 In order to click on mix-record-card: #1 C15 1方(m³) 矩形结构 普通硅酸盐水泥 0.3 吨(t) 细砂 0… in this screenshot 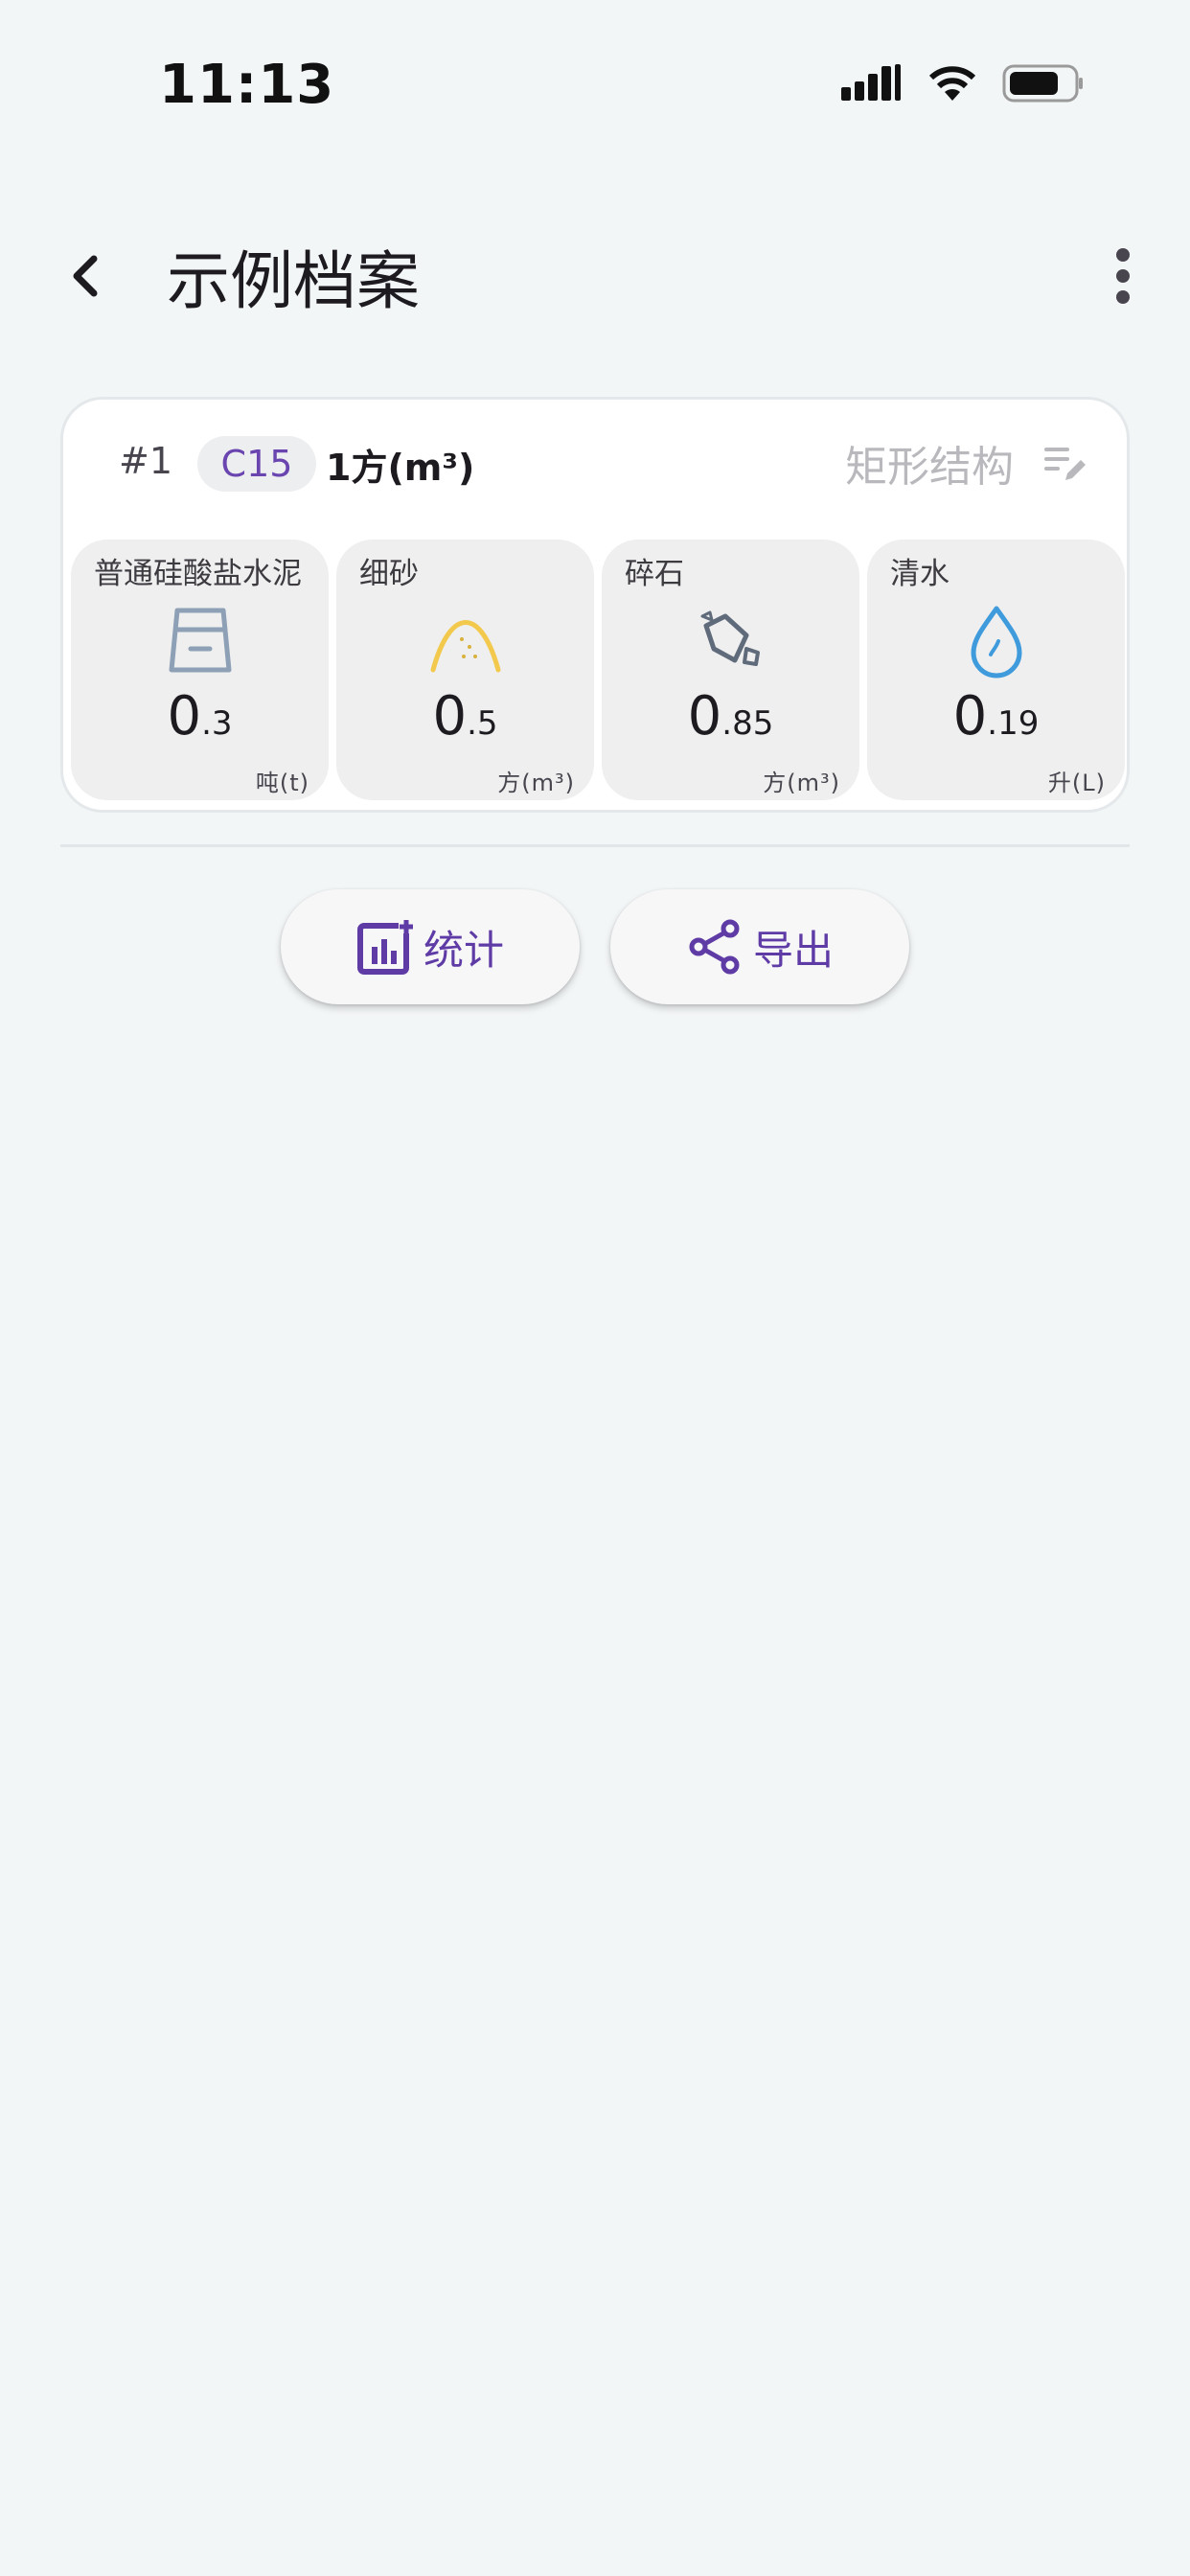, I will do `click(595, 605)`.